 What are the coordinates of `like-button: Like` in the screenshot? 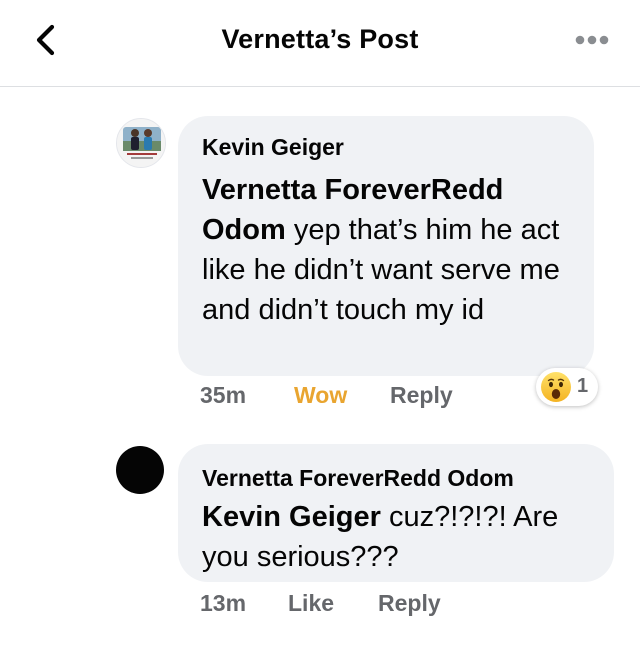 It's located at (311, 603).